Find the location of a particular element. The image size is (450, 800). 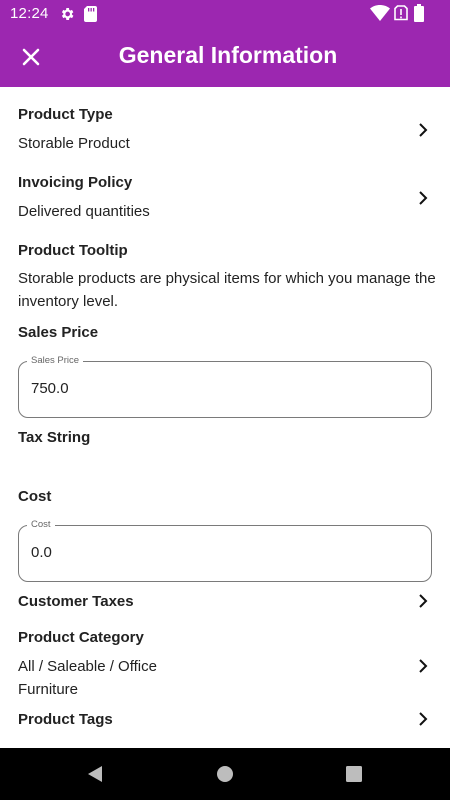

no-sim-icon is located at coordinates (401, 13).